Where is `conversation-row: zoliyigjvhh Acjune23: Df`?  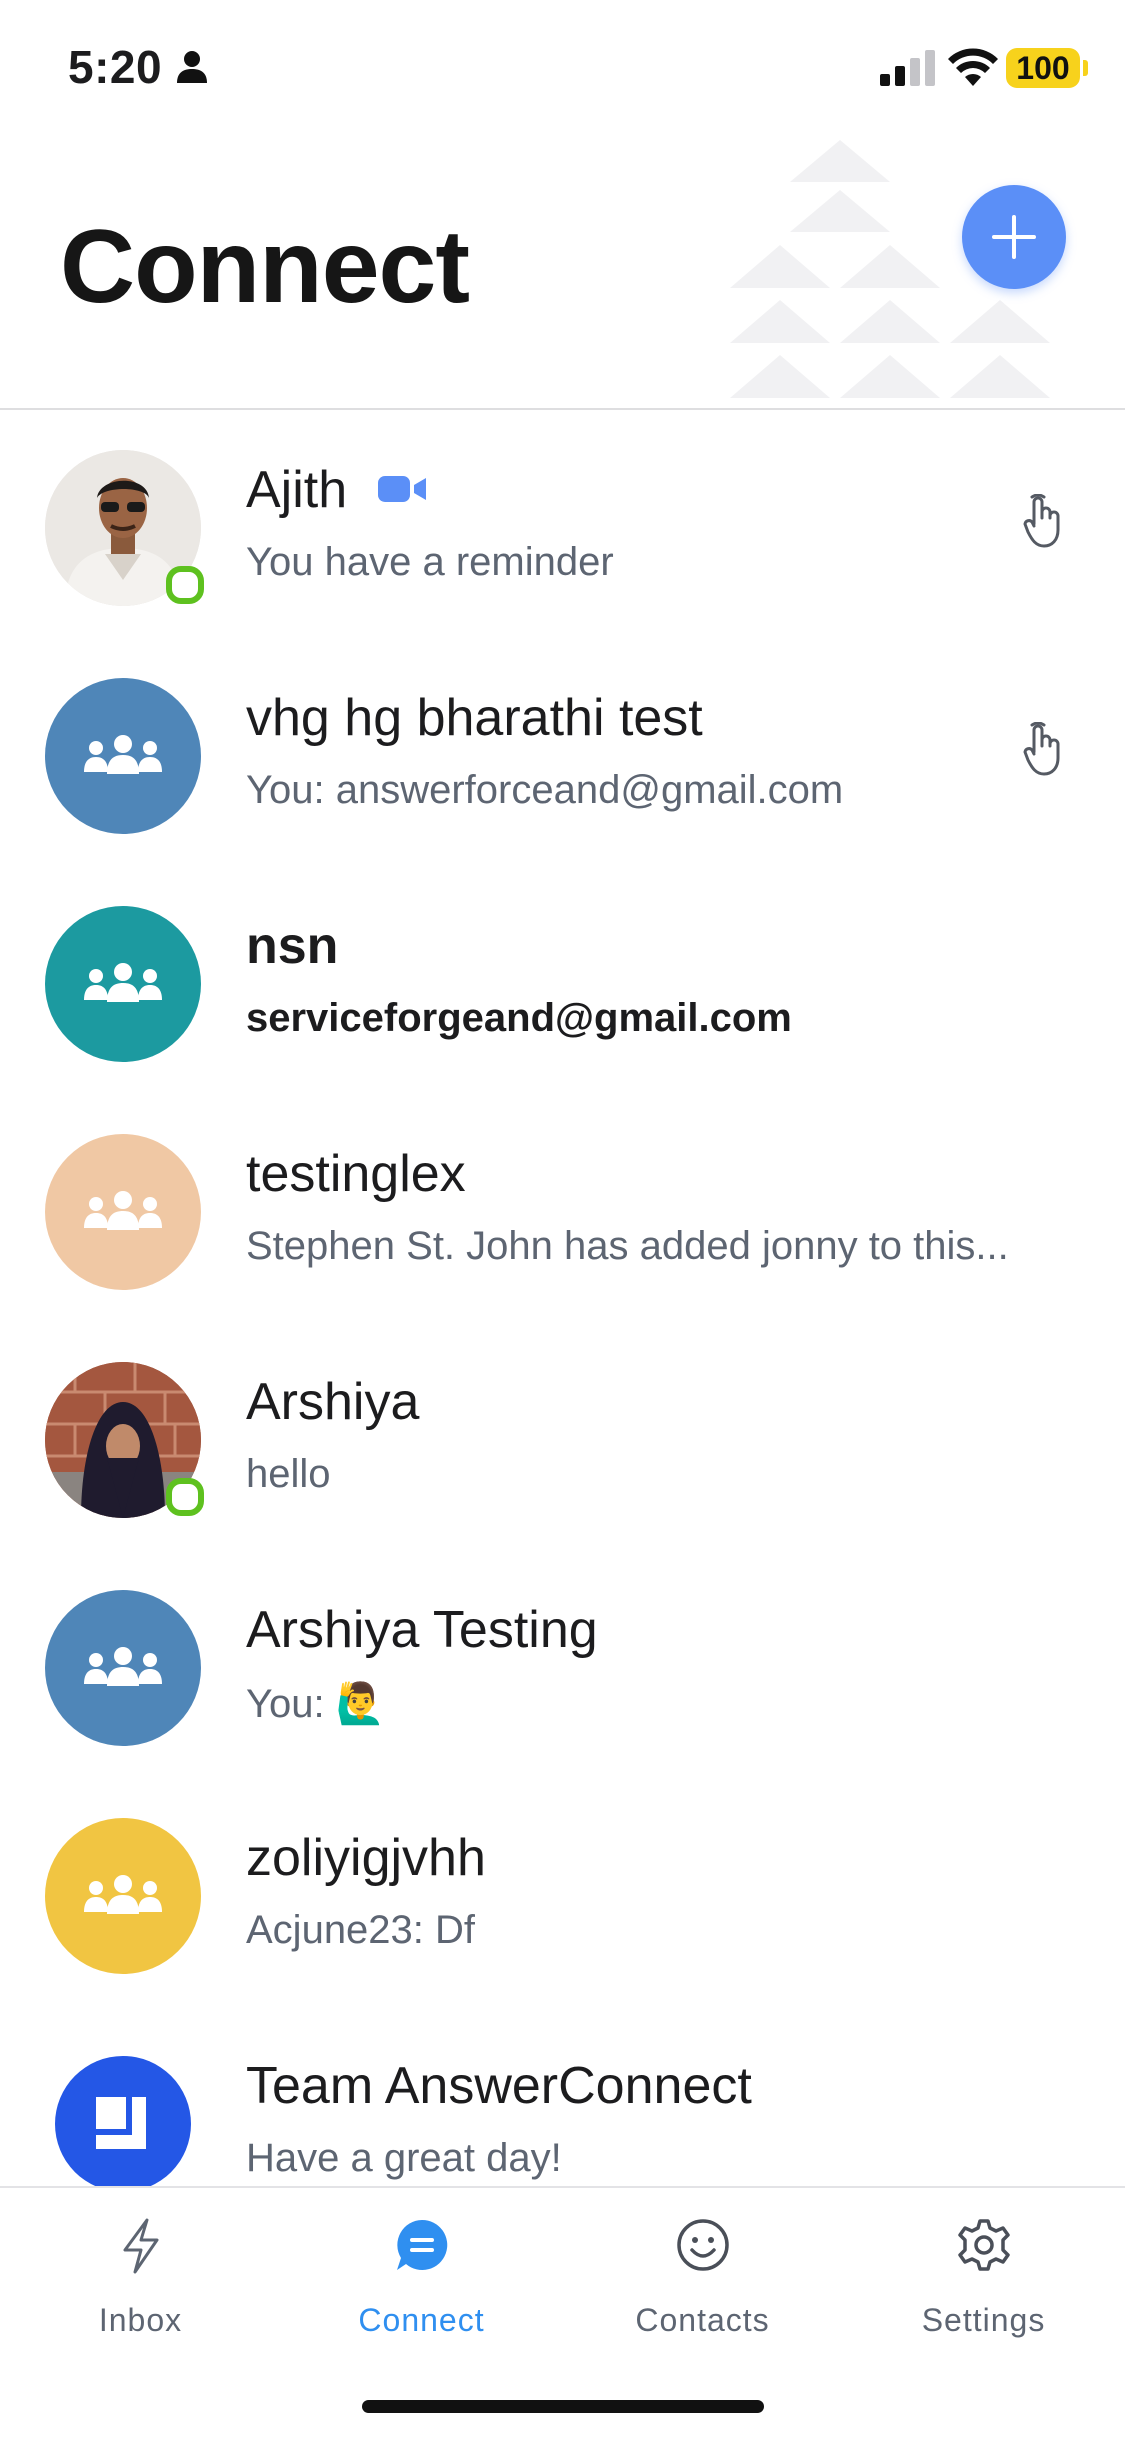 conversation-row: zoliyigjvhh Acjune23: Df is located at coordinates (562, 1892).